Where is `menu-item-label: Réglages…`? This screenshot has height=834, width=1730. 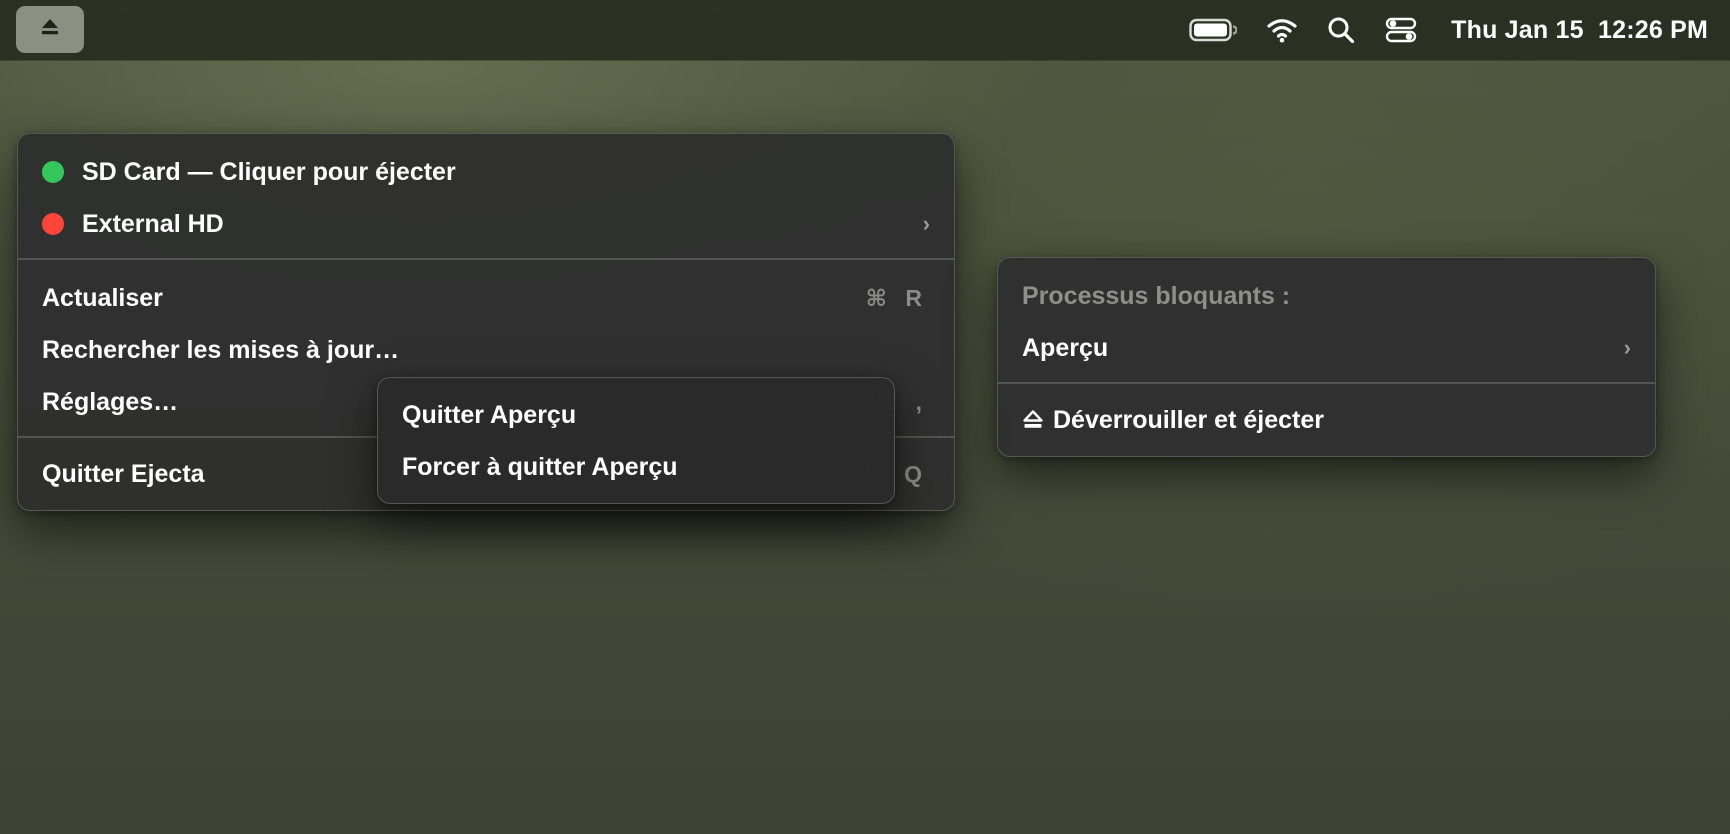 menu-item-label: Réglages… is located at coordinates (110, 401).